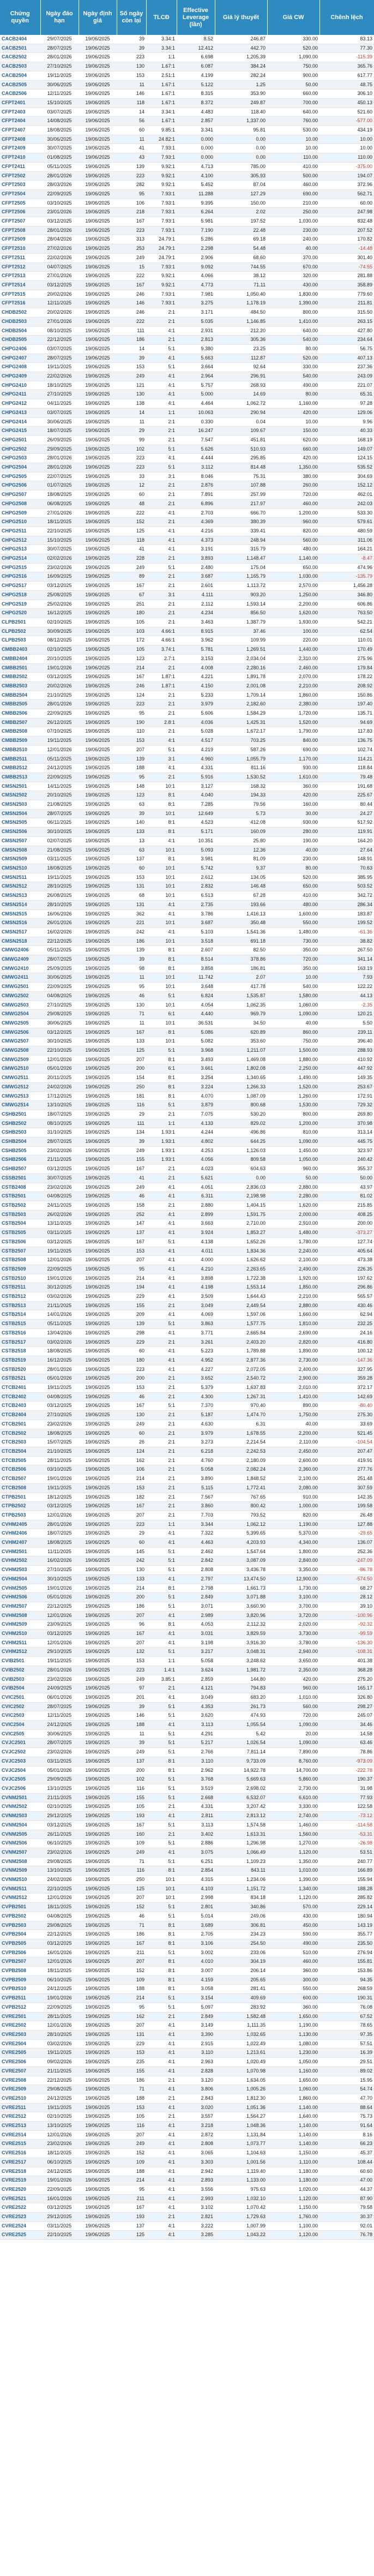 Image resolution: width=374 pixels, height=2576 pixels. What do you see at coordinates (20, 1789) in the screenshot?
I see `cell-warrant-code: CVJC2506` at bounding box center [20, 1789].